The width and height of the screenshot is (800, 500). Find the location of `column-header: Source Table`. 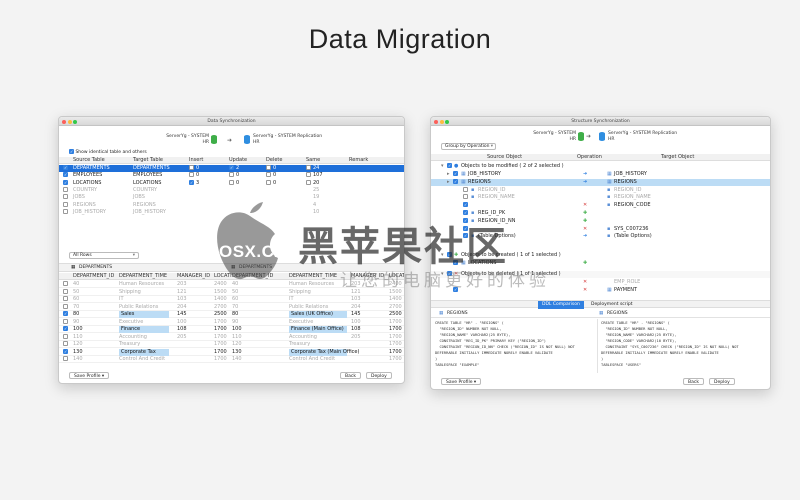

column-header: Source Table is located at coordinates (89, 160).